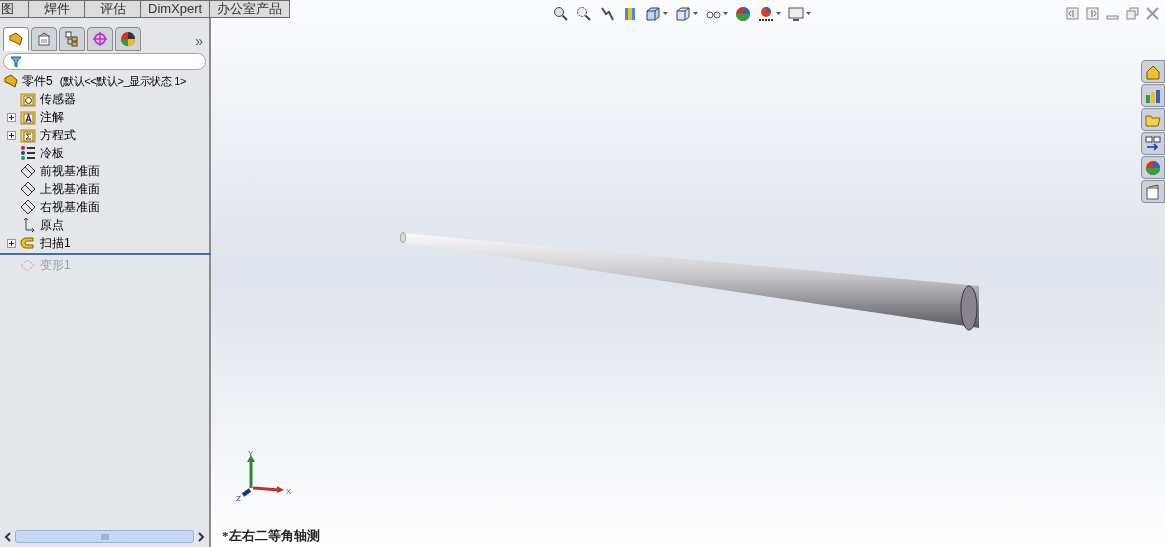 Image resolution: width=1165 pixels, height=547 pixels. What do you see at coordinates (251, 471) in the screenshot?
I see `y-axis-arrow` at bounding box center [251, 471].